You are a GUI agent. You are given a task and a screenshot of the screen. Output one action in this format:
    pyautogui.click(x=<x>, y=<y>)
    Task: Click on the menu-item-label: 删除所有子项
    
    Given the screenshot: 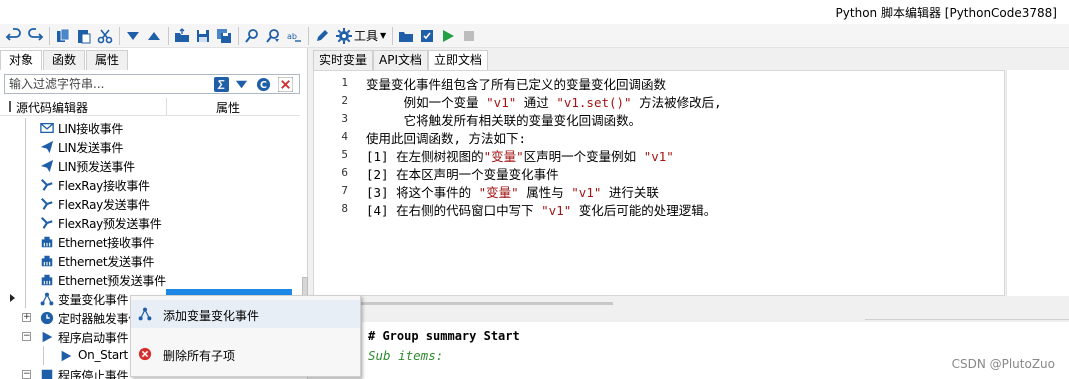 What is the action you would take?
    pyautogui.click(x=199, y=356)
    